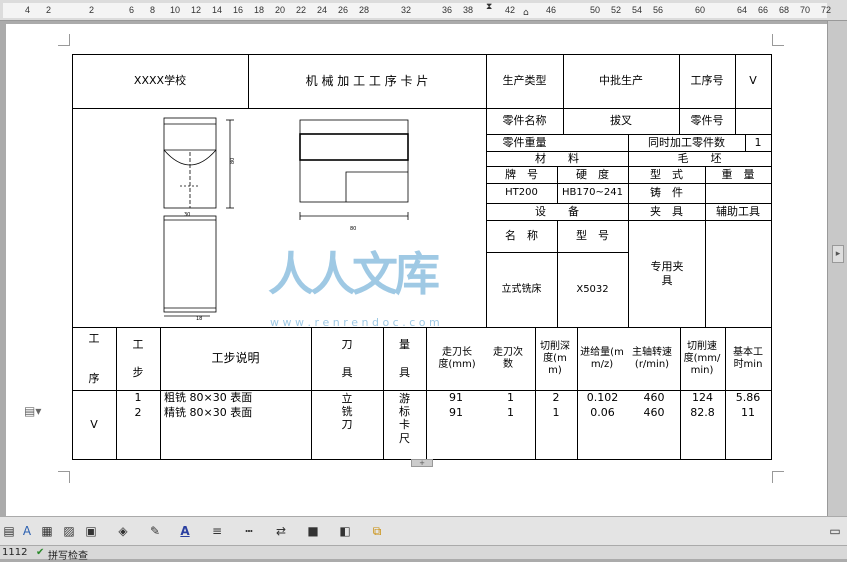  I want to click on 3d-icon: ◧, so click(345, 531).